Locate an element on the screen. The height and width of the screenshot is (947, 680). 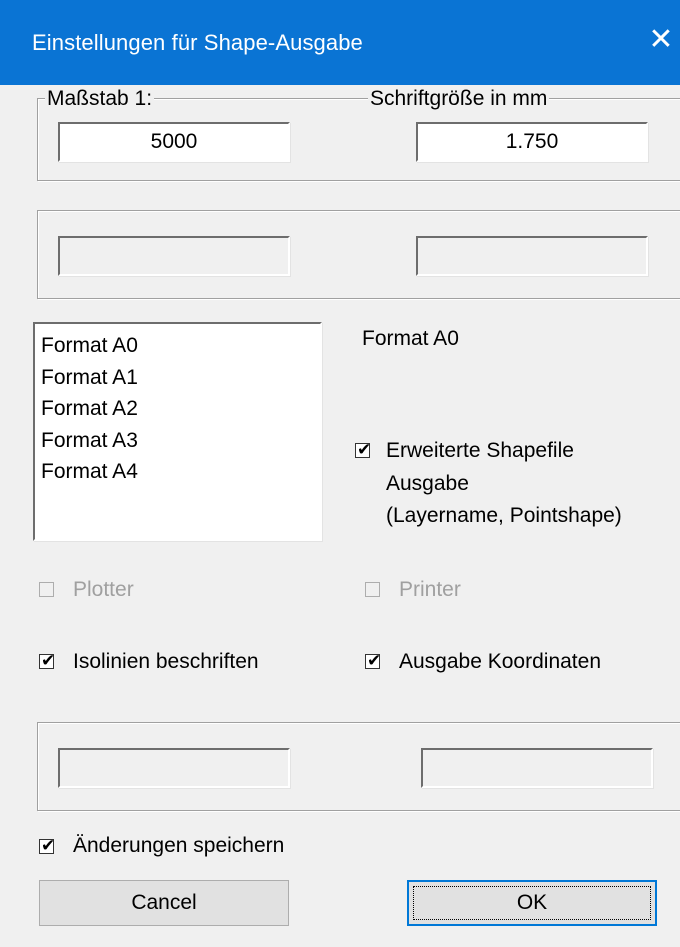
printer-label: Printer is located at coordinates (430, 589).